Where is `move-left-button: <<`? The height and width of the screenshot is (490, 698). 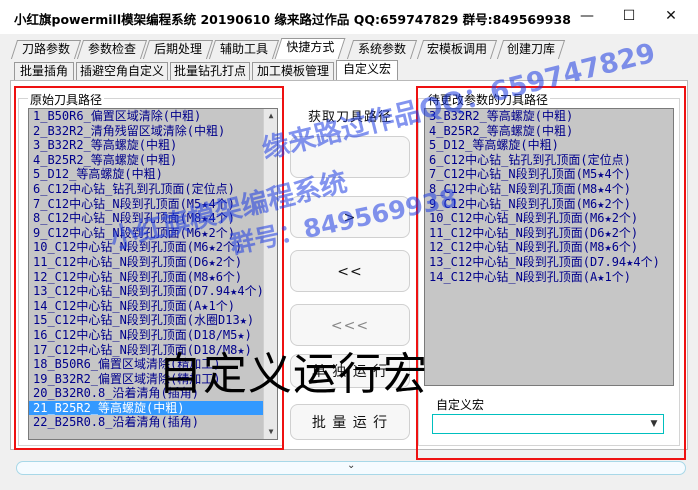
move-left-button: << is located at coordinates (350, 271).